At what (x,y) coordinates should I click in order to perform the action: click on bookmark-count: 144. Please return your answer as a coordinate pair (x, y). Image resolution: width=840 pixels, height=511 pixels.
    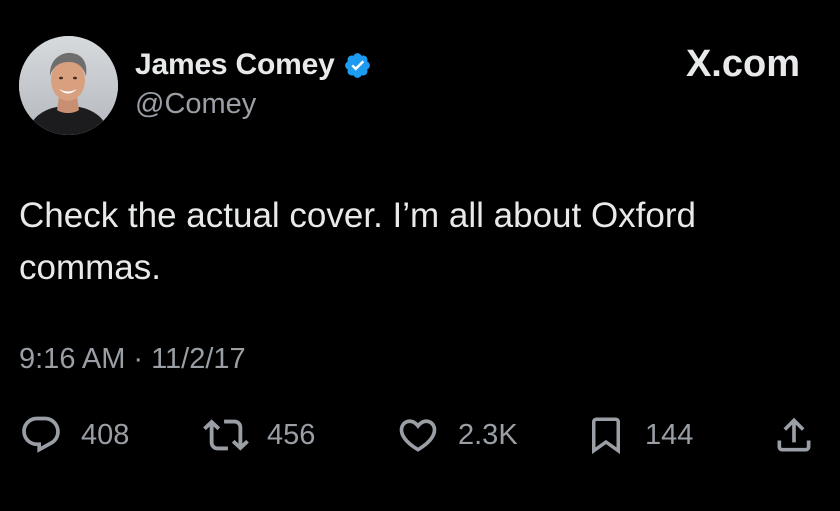
    Looking at the image, I should click on (669, 434).